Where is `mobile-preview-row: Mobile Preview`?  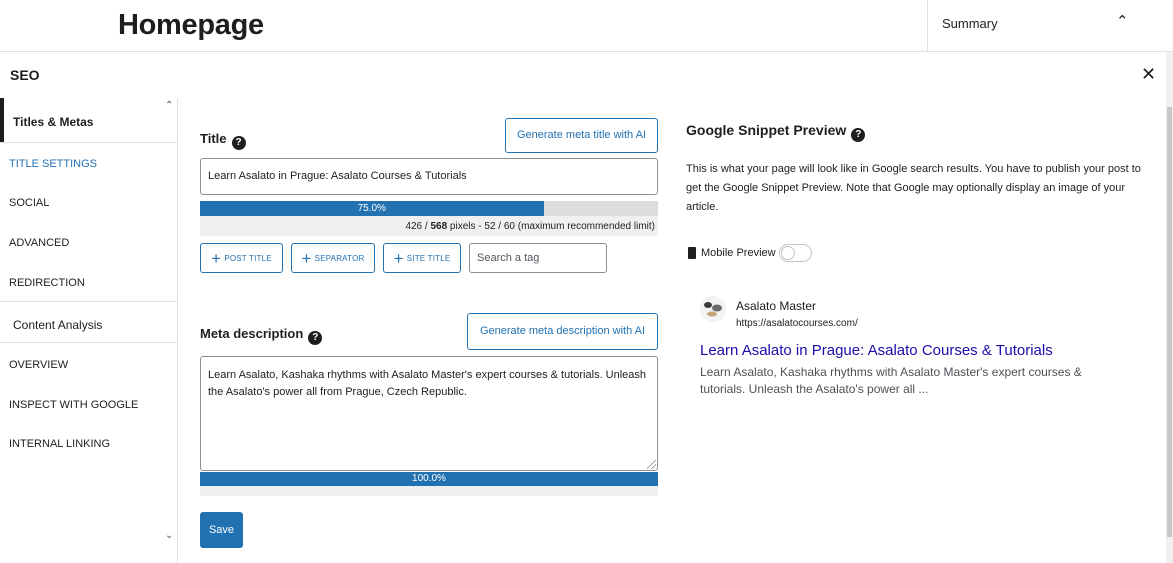
mobile-preview-row: Mobile Preview is located at coordinates (750, 253).